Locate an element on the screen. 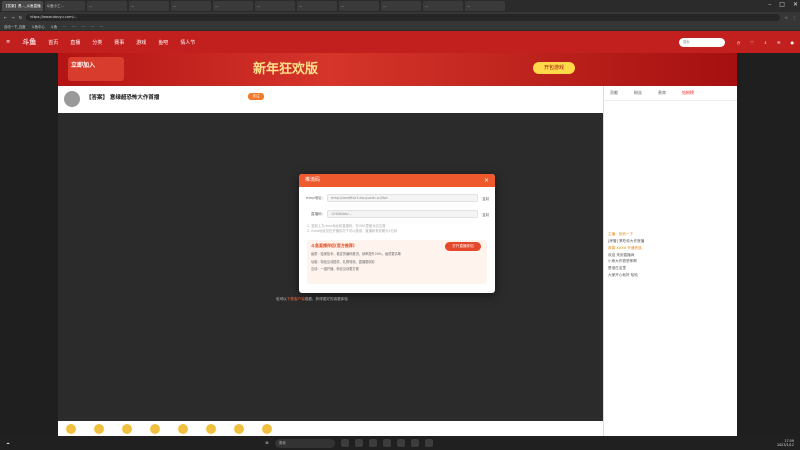  history-icon: ◷ is located at coordinates (739, 42).